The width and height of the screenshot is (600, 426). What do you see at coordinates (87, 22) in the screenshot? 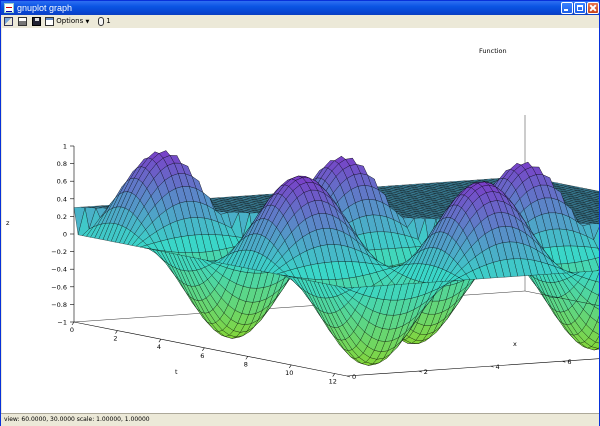
I see `chevron-down-icon: ▼` at bounding box center [87, 22].